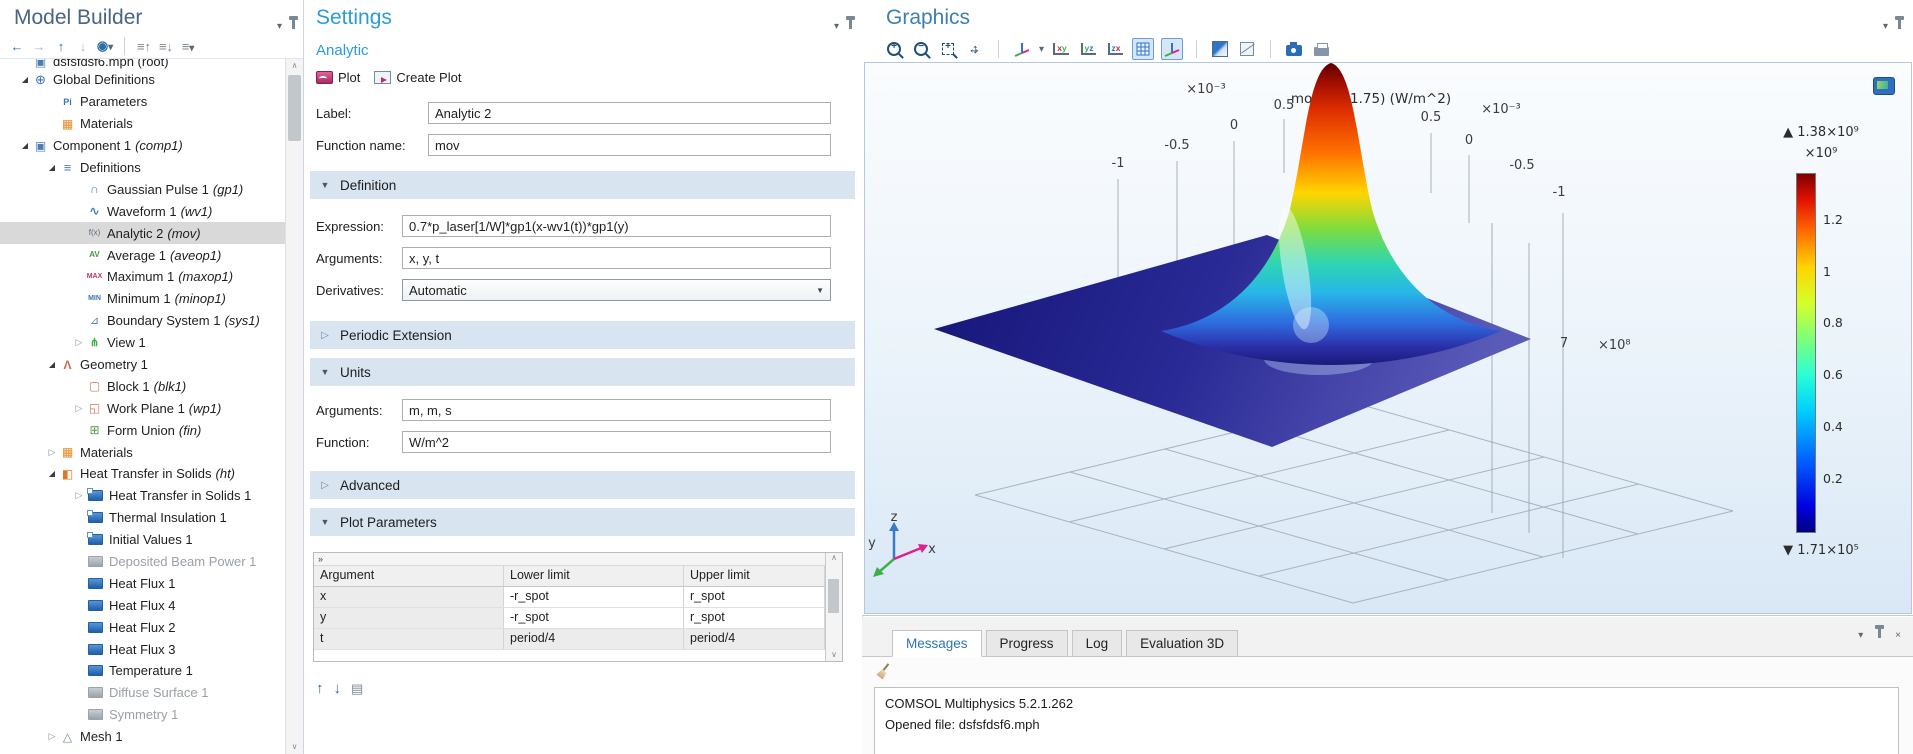 Image resolution: width=1913 pixels, height=754 pixels. What do you see at coordinates (143, 605) in the screenshot?
I see `tree-item-heat-flux-4: Heat Flux 4` at bounding box center [143, 605].